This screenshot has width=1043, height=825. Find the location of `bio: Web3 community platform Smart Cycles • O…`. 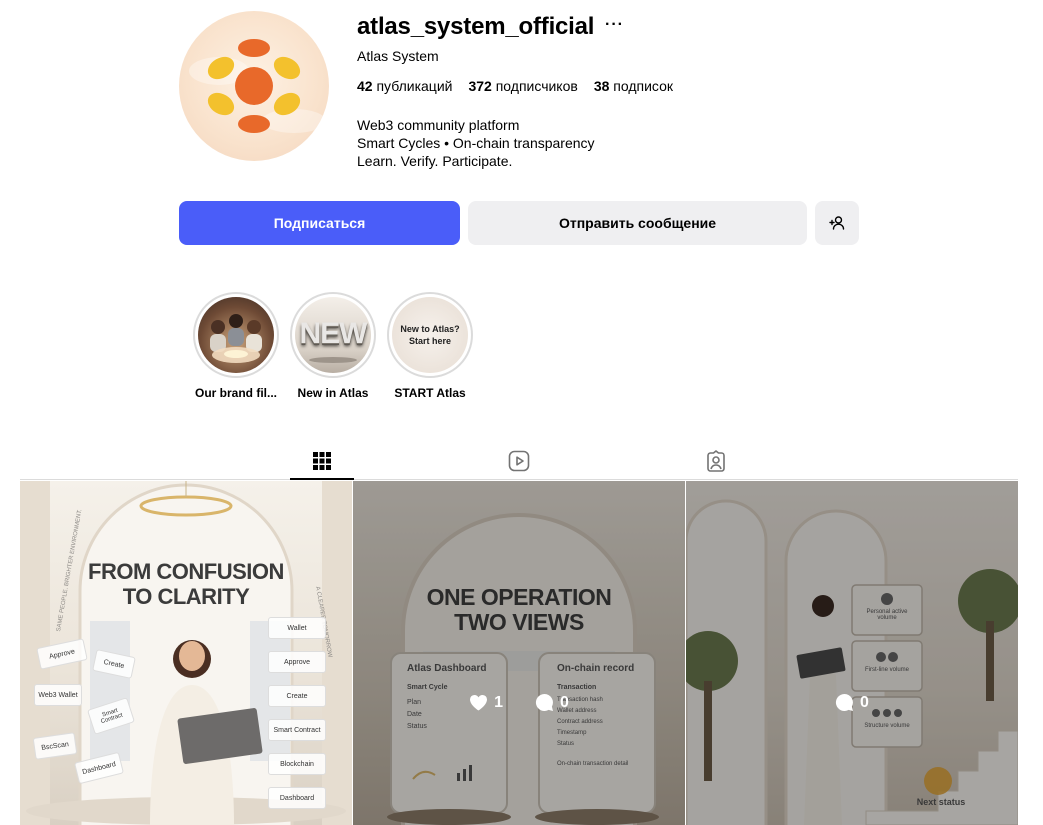

bio: Web3 community platform Smart Cycles • O… is located at coordinates (476, 143).